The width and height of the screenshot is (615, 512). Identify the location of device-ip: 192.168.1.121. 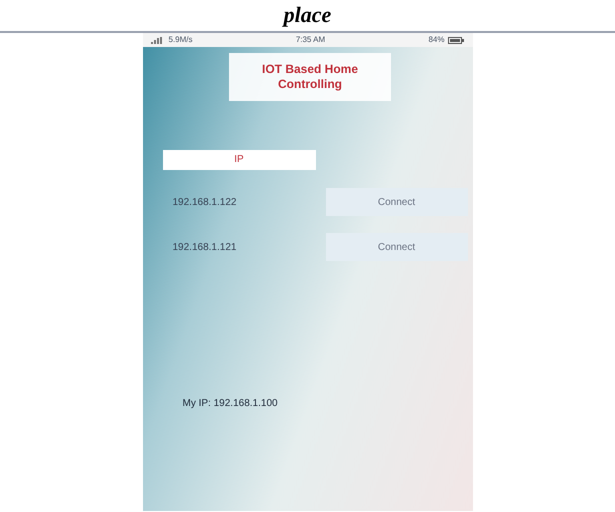
(204, 247).